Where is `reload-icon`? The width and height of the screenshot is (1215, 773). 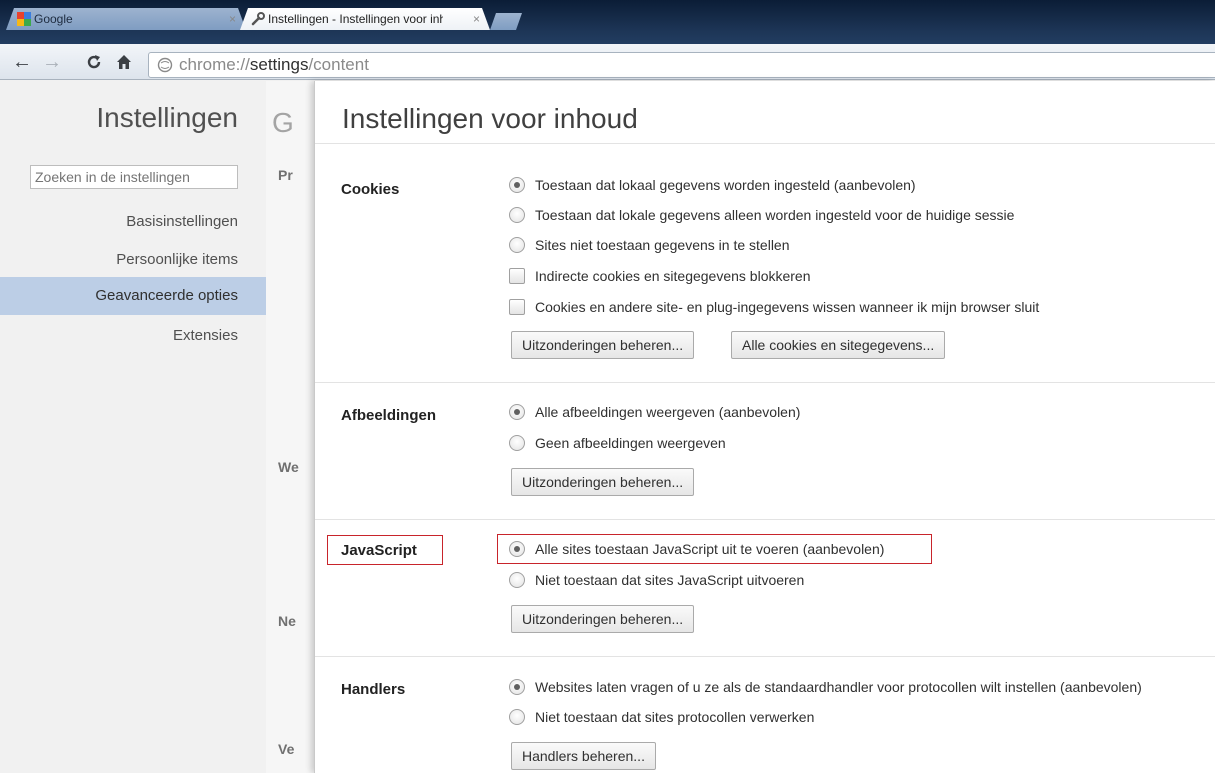
reload-icon is located at coordinates (94, 62).